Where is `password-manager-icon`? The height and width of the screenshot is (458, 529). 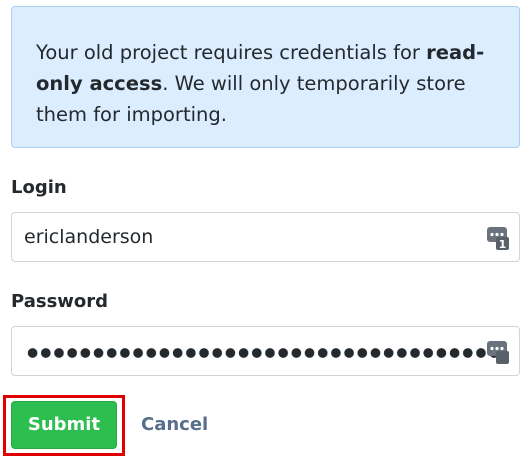 password-manager-icon is located at coordinates (498, 352).